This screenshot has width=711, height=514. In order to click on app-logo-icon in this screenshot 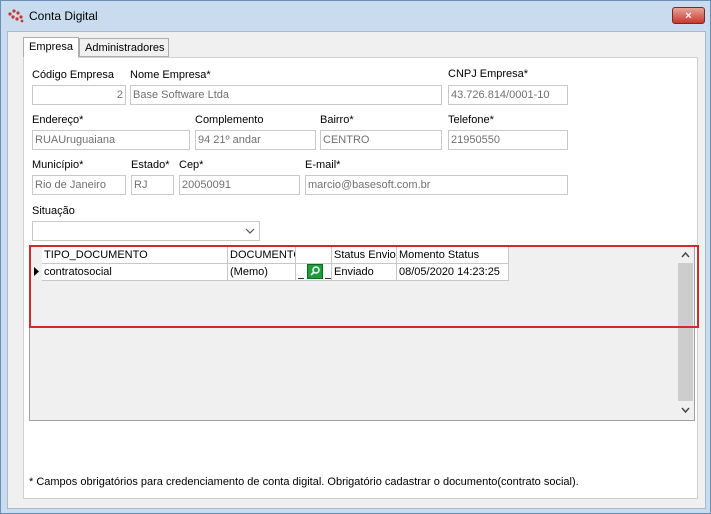, I will do `click(16, 16)`.